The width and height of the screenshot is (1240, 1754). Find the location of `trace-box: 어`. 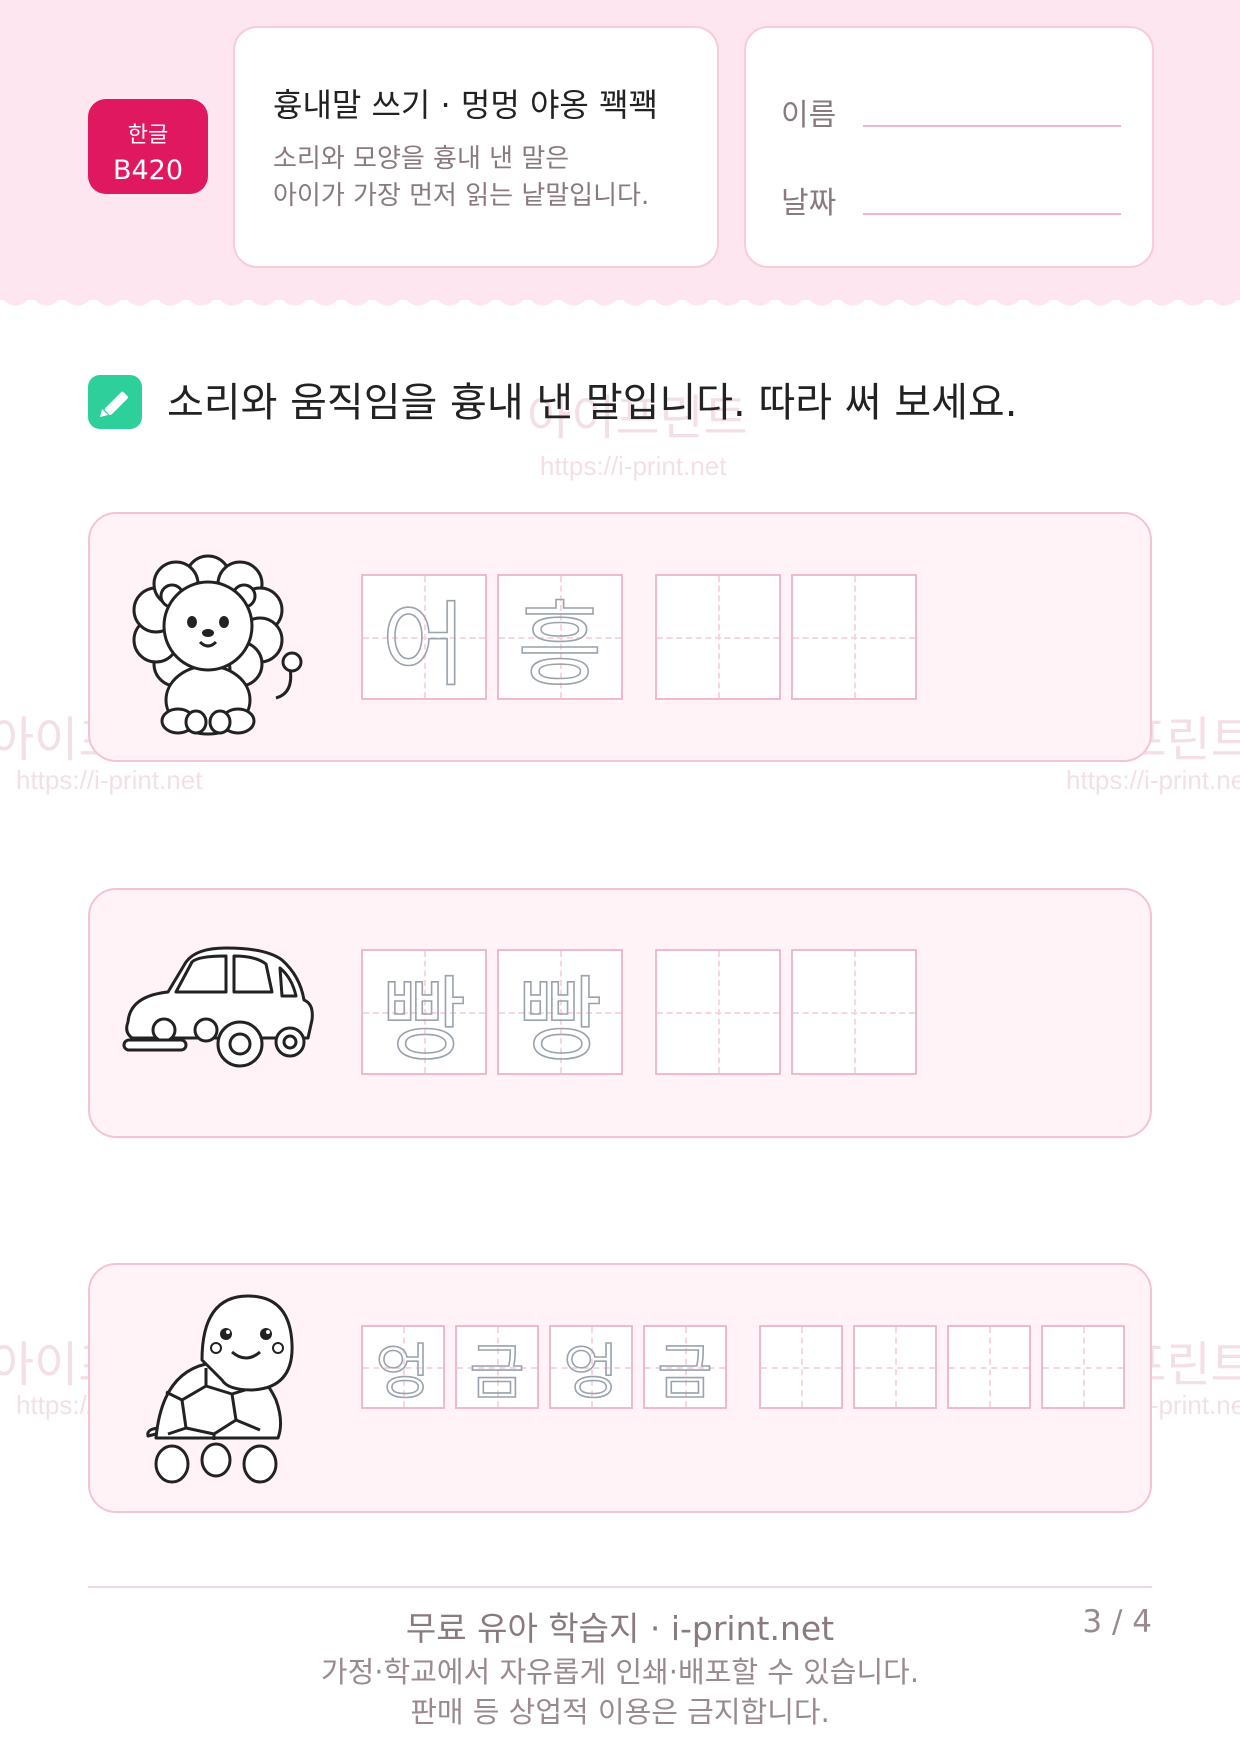

trace-box: 어 is located at coordinates (424, 637).